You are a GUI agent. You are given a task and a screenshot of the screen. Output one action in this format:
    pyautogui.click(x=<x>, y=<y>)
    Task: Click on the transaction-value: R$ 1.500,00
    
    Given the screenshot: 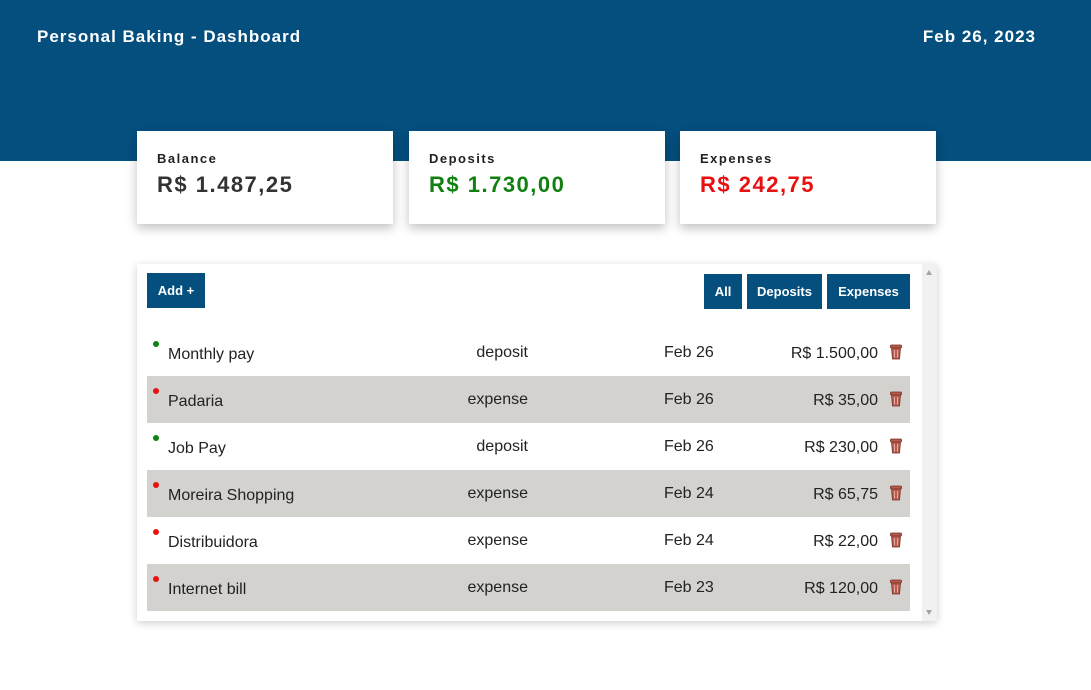 What is the action you would take?
    pyautogui.click(x=834, y=353)
    